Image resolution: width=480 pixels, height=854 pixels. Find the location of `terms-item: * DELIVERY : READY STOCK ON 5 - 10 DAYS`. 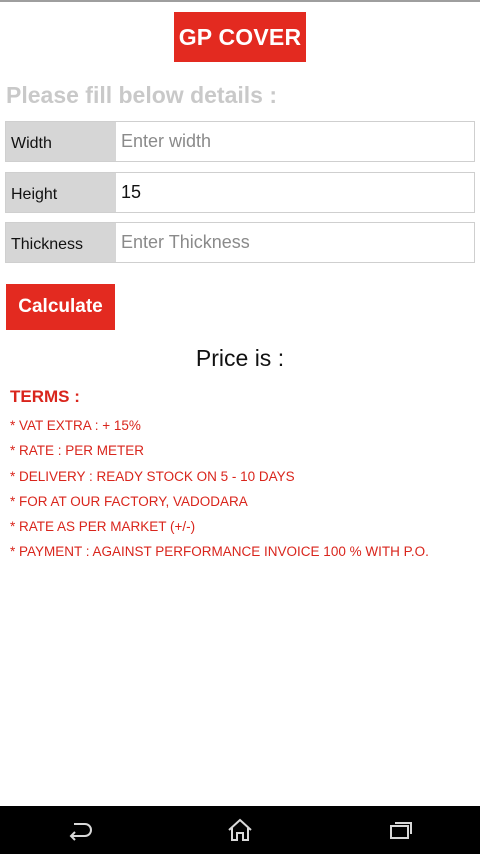

terms-item: * DELIVERY : READY STOCK ON 5 - 10 DAYS is located at coordinates (152, 476).